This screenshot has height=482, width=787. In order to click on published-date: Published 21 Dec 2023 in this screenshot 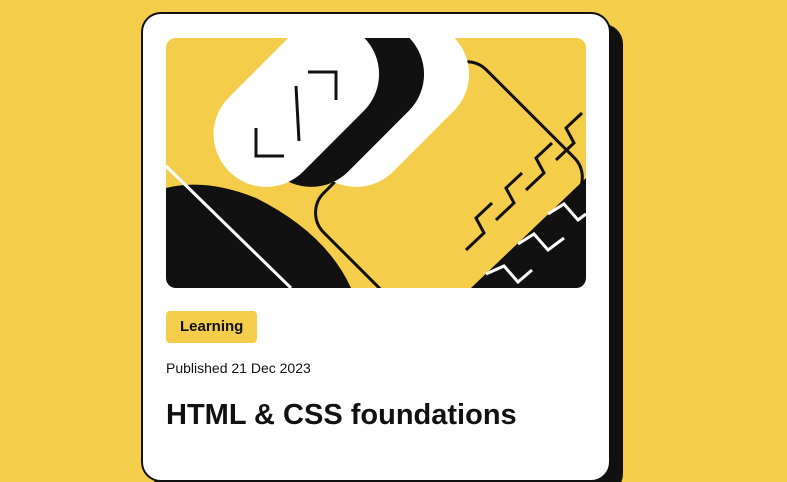, I will do `click(238, 368)`.